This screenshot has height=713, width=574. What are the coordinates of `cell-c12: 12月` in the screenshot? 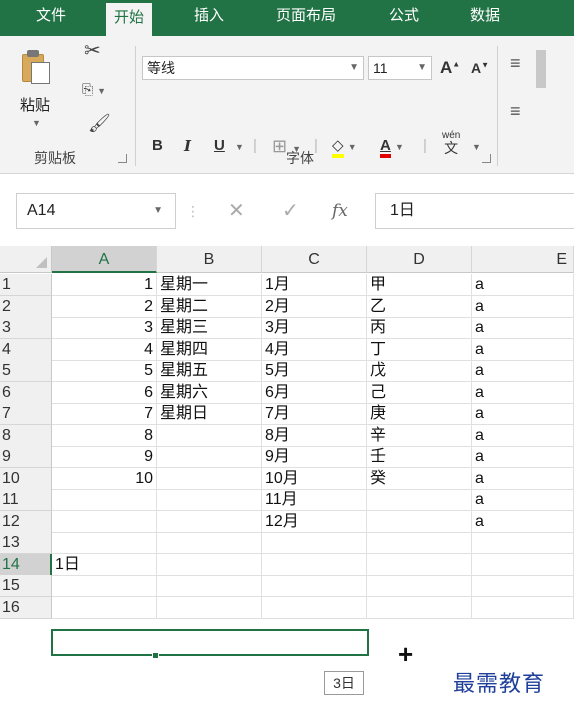 It's located at (314, 521).